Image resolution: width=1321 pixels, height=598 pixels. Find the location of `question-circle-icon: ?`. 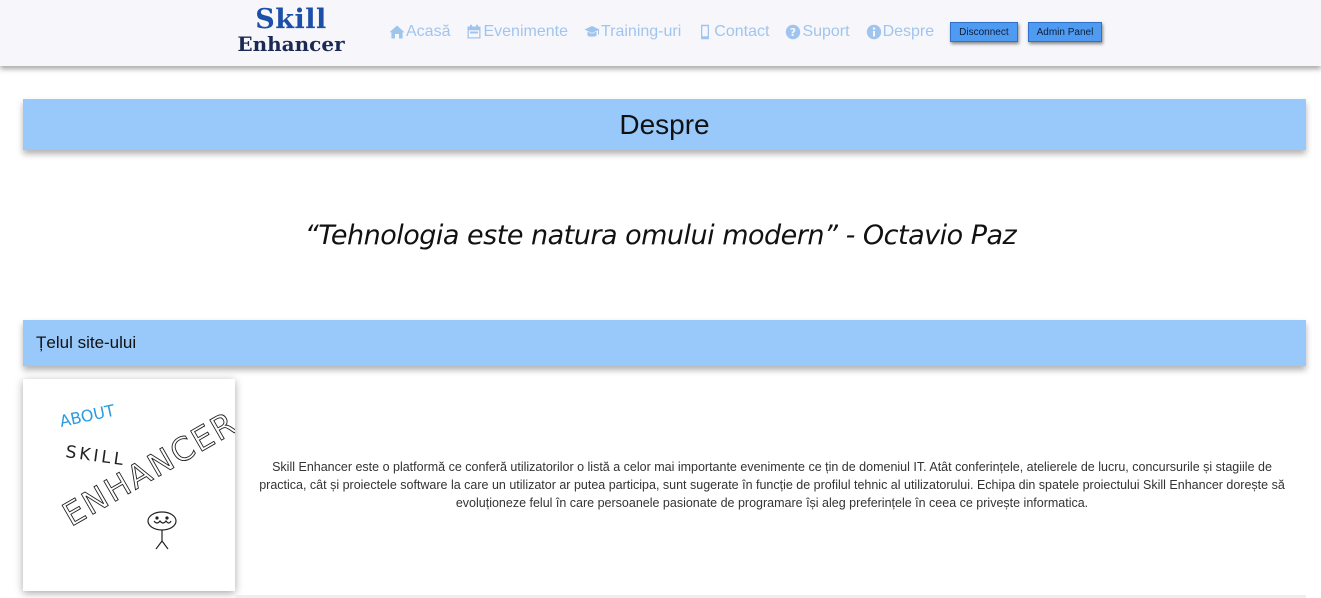

question-circle-icon: ? is located at coordinates (793, 32).